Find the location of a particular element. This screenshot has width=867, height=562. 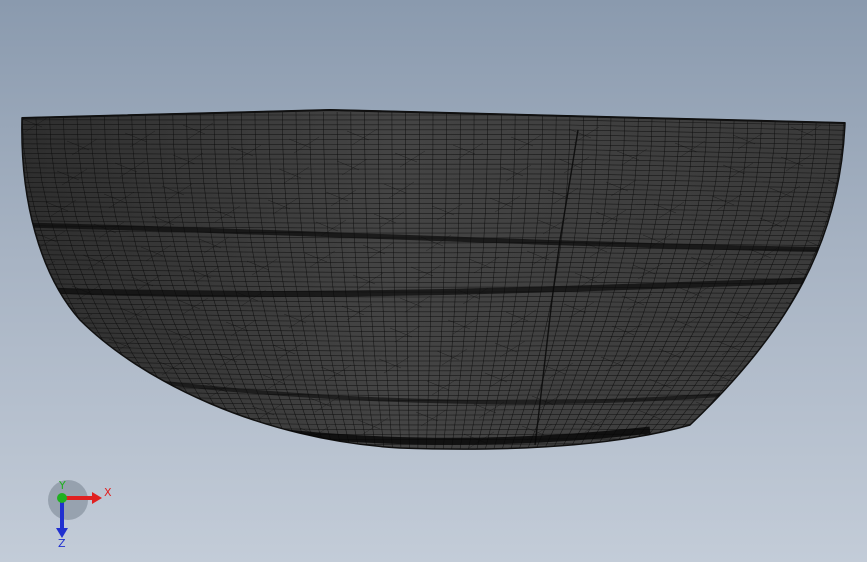

y-axis-label: Y is located at coordinates (62, 485).